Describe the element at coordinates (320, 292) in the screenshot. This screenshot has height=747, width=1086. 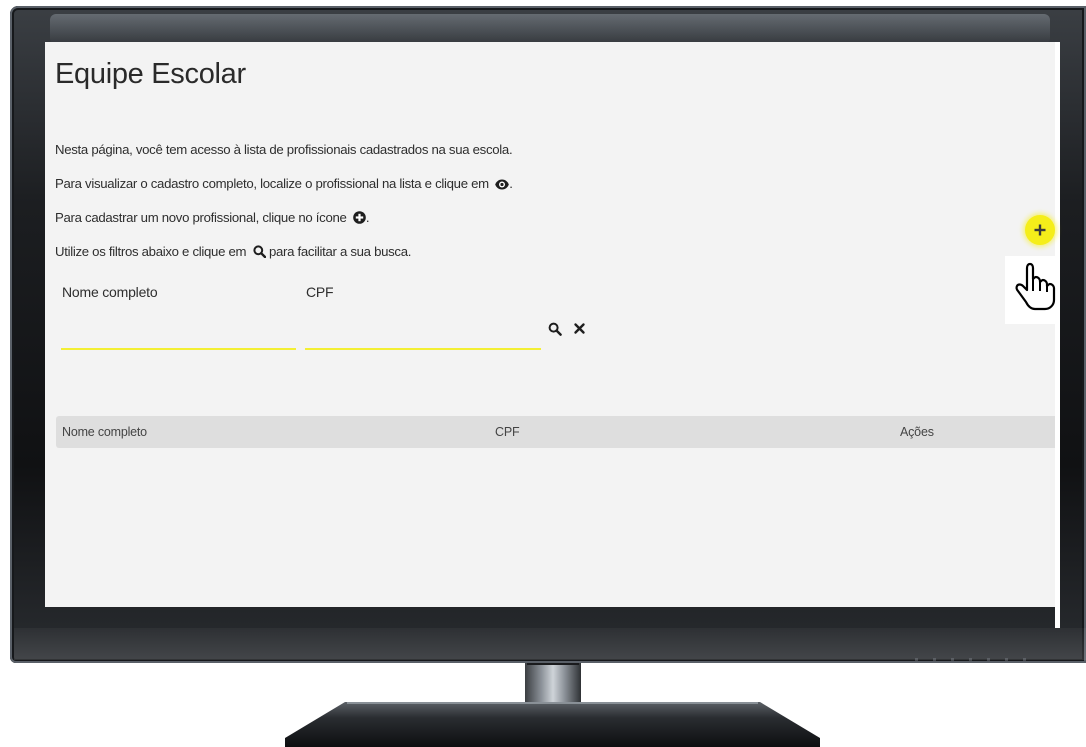
I see `cpf-filter-label: CPF` at that location.